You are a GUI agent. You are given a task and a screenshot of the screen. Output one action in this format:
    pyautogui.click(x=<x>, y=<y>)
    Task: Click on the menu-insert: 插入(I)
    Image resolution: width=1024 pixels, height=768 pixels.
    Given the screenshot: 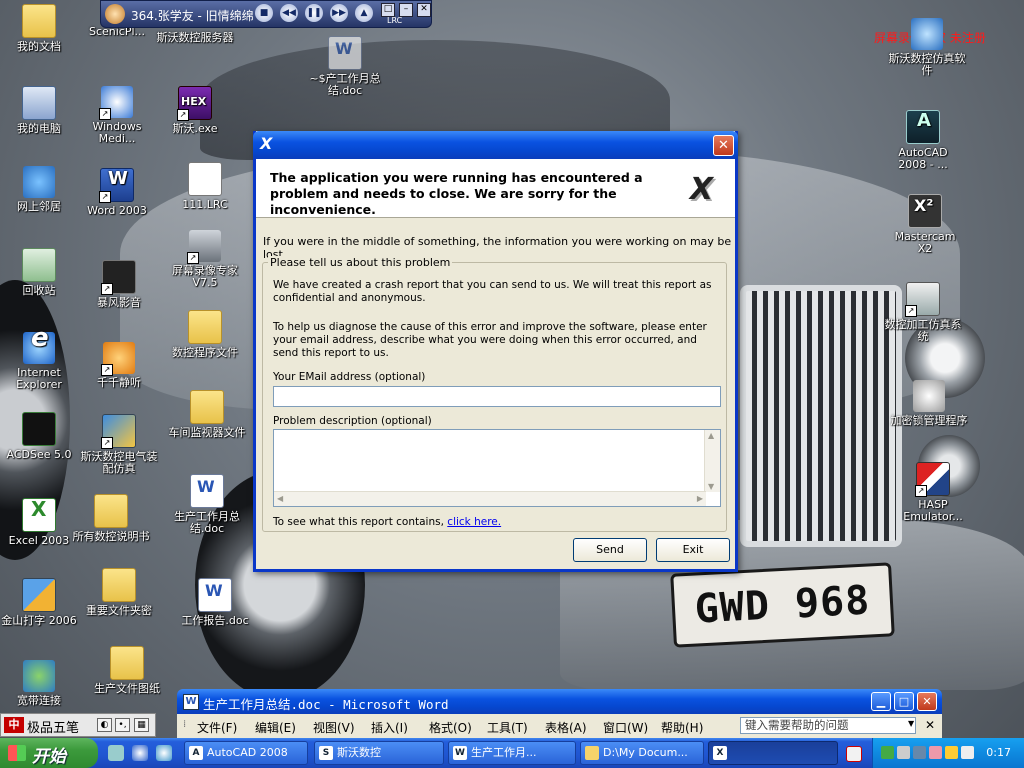 What is the action you would take?
    pyautogui.click(x=389, y=727)
    